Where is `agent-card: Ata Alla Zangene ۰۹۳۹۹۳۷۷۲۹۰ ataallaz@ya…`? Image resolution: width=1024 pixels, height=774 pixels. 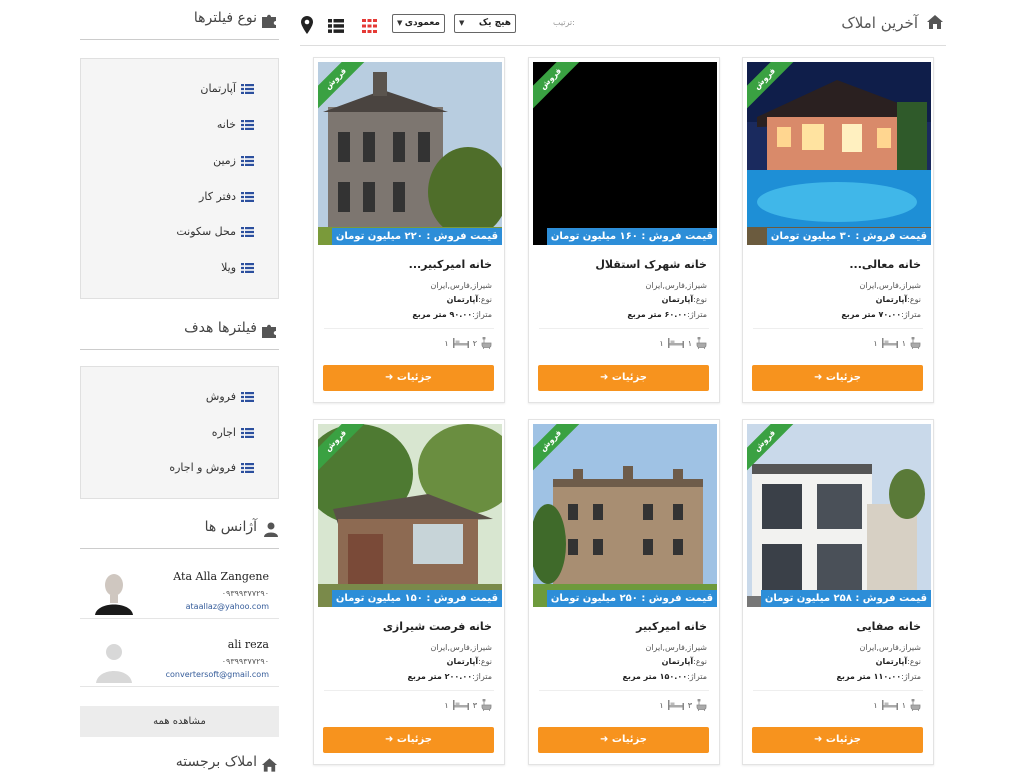
agent-card: Ata Alla Zangene ۰۹۳۹۹۳۷۷۲۹۰ ataallaz@ya… is located at coordinates (179, 591).